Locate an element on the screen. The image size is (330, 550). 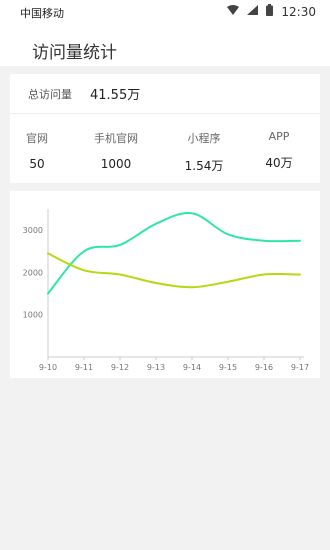
x-tick-label: 9-13 is located at coordinates (156, 367).